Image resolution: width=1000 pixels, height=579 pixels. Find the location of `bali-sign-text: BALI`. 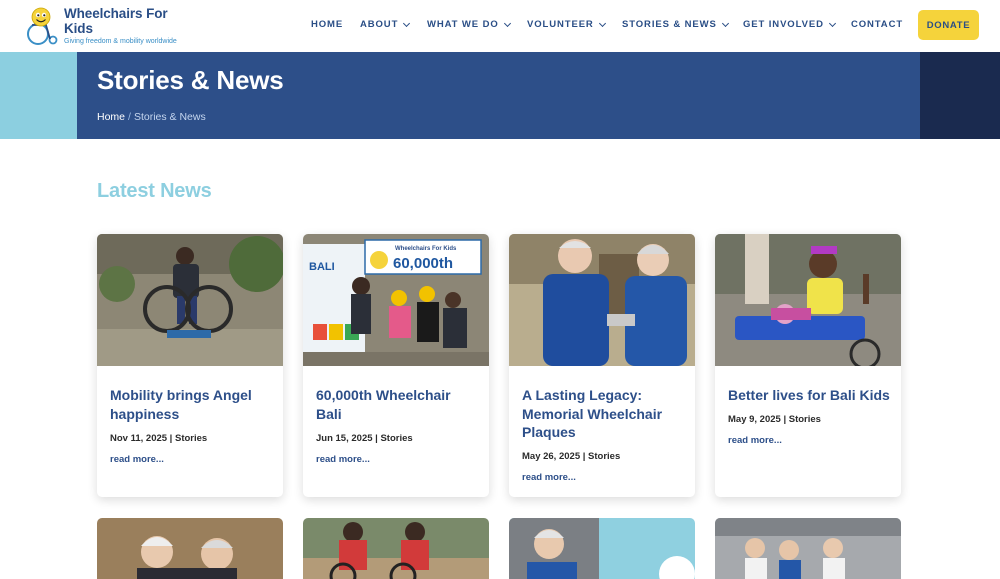

bali-sign-text: BALI is located at coordinates (322, 267).